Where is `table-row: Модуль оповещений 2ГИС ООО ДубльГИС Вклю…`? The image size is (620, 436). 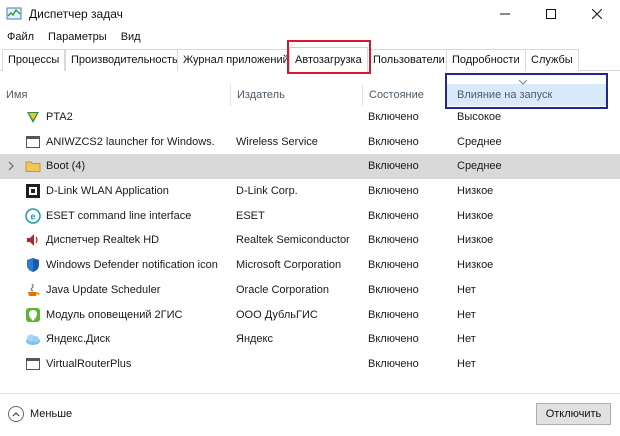 table-row: Модуль оповещений 2ГИС ООО ДубльГИС Вклю… is located at coordinates (310, 315).